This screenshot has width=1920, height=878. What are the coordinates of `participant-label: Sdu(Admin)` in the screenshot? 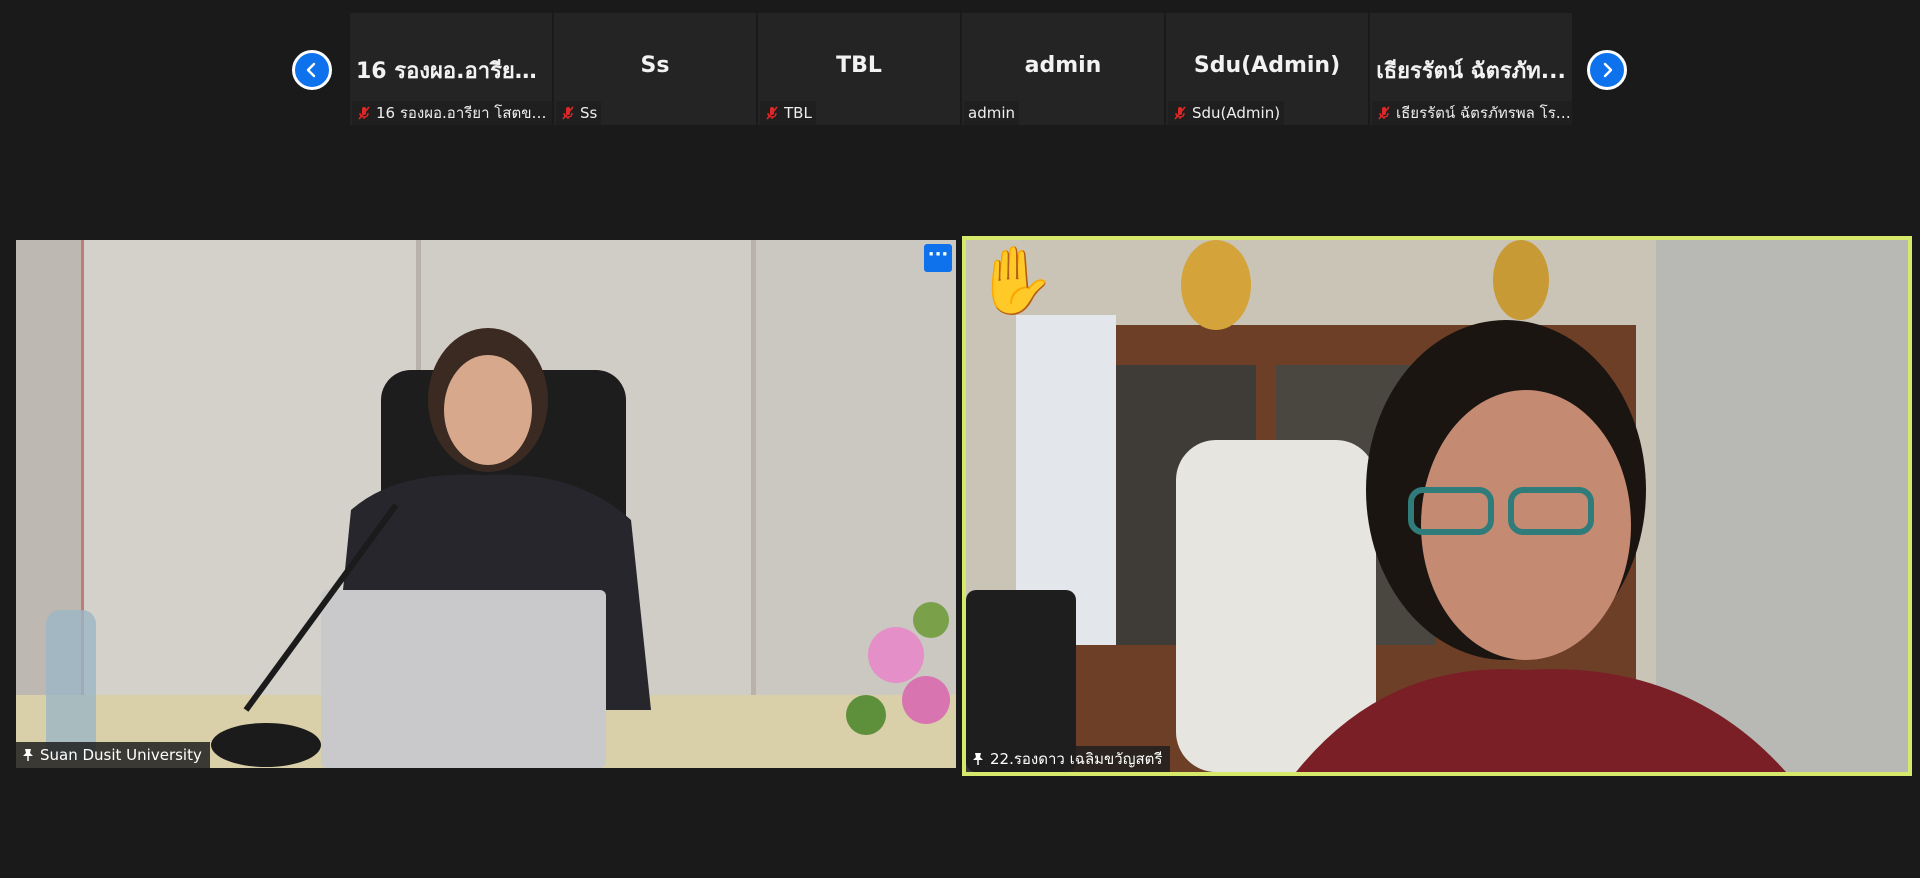 It's located at (1236, 113).